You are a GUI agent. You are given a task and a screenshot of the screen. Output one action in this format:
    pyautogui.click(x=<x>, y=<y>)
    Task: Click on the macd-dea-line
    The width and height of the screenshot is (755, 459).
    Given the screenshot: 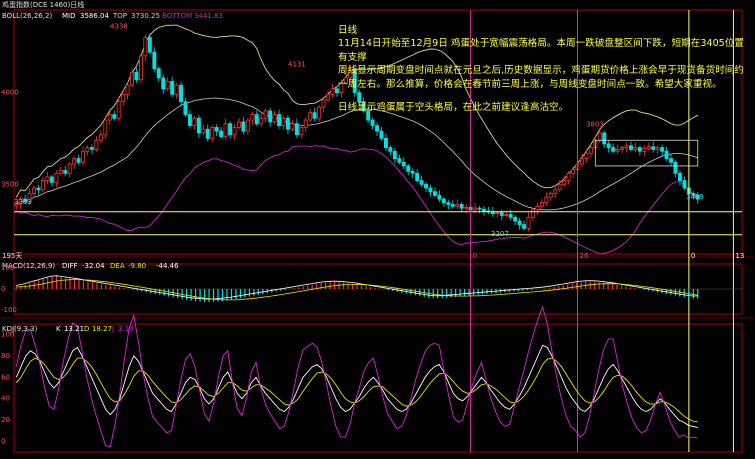 What is the action you would take?
    pyautogui.click(x=357, y=290)
    